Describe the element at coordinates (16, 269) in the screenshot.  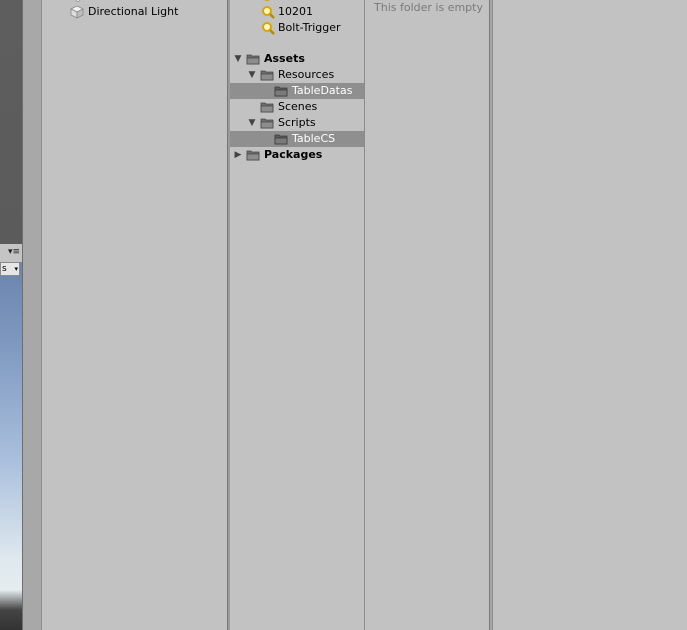
I see `chevron-down-icon: ▾` at that location.